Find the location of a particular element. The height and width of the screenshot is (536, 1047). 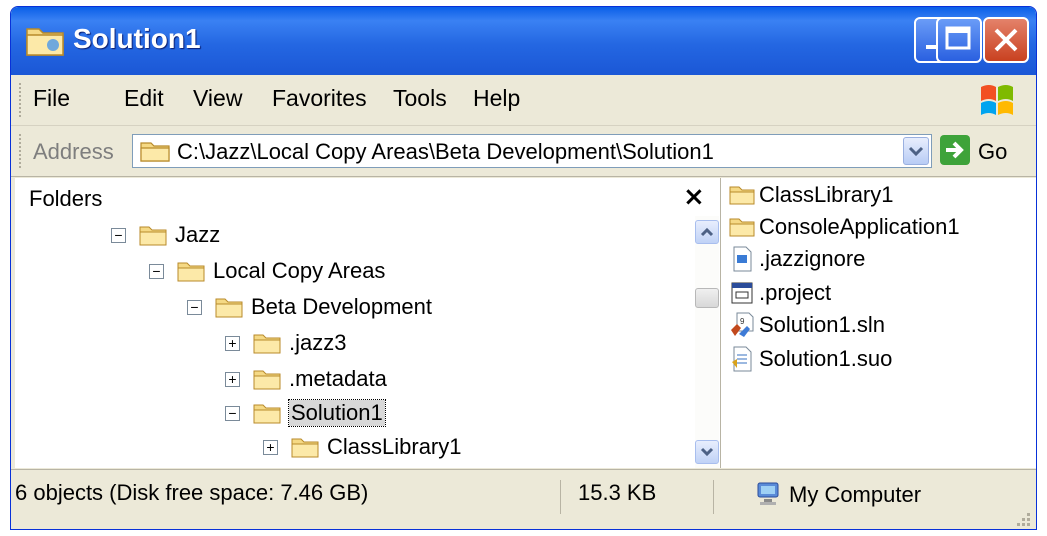

status-location-text: My Computer is located at coordinates (855, 494).